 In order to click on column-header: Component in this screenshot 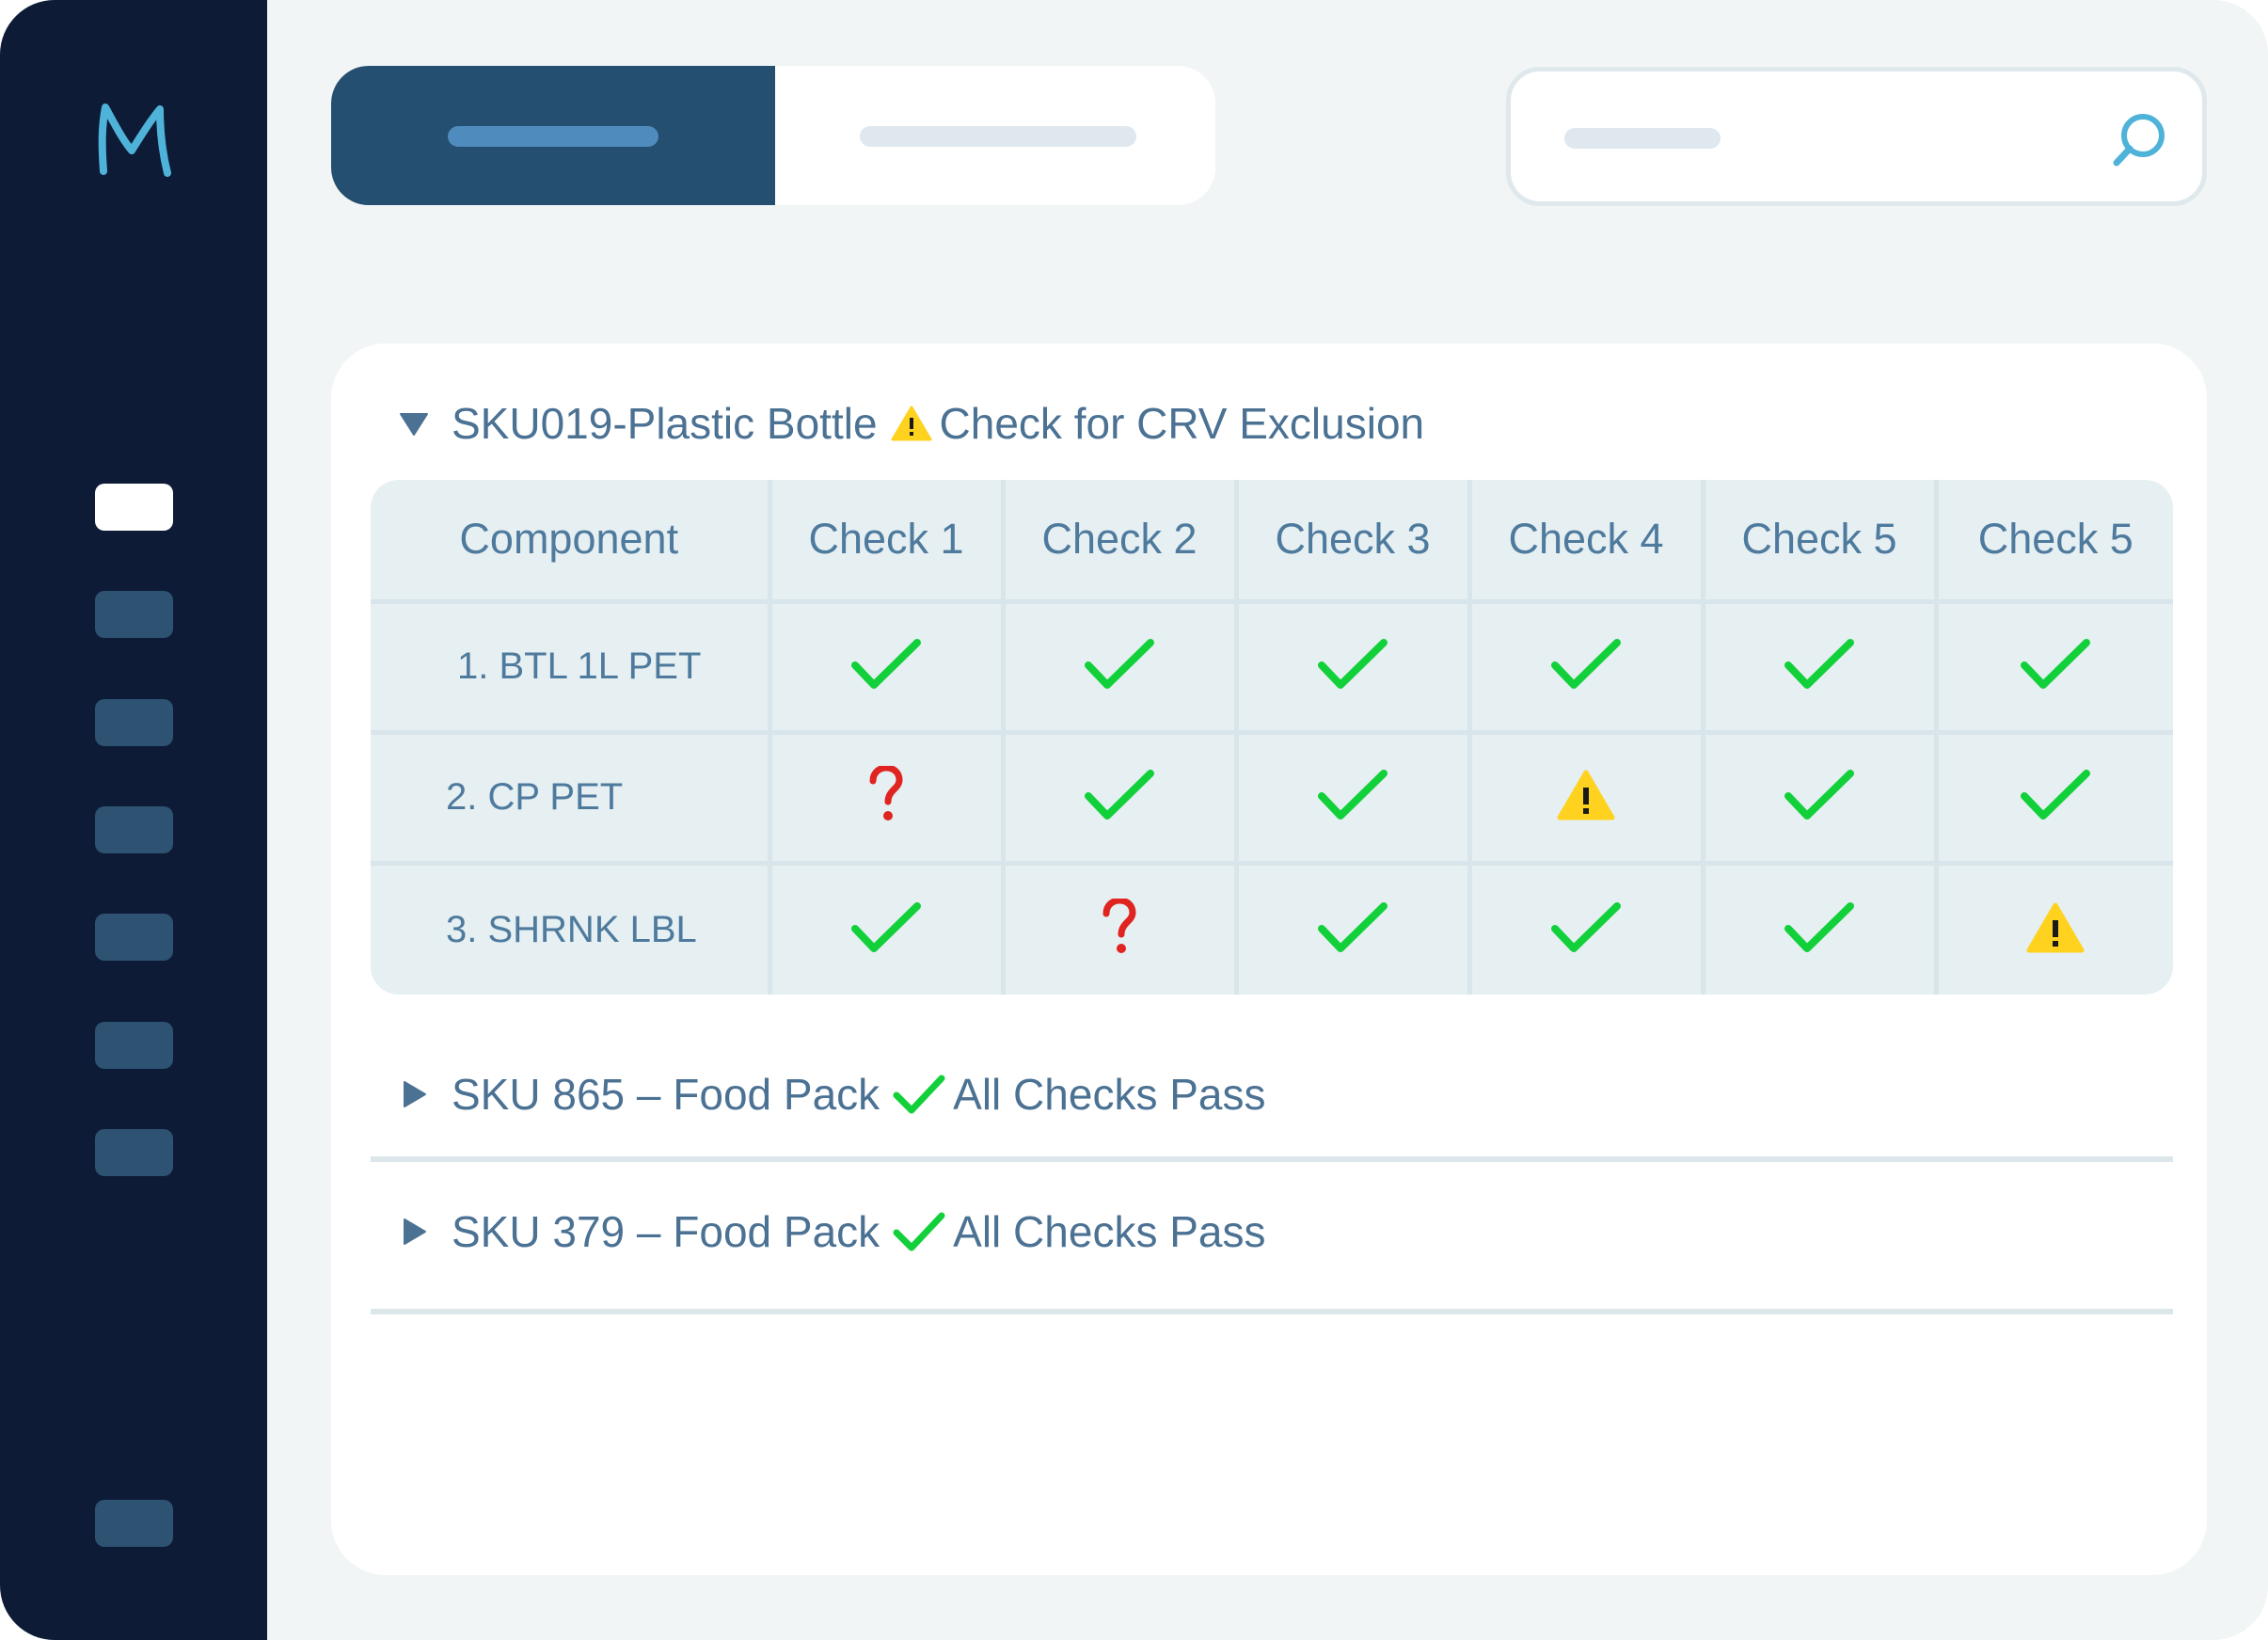, I will do `click(571, 542)`.